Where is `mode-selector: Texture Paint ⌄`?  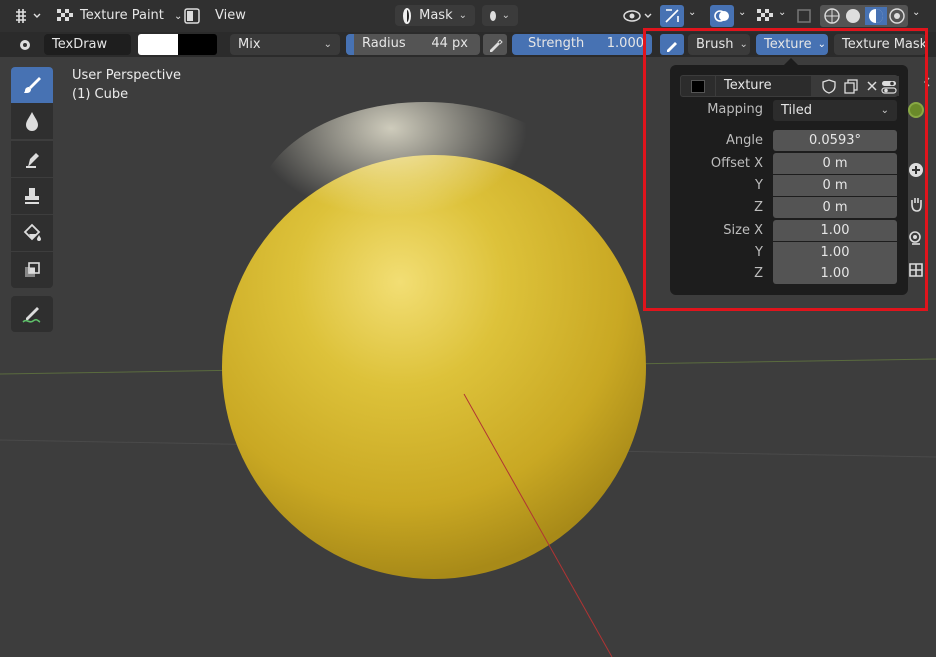
mode-selector: Texture Paint ⌄ is located at coordinates (131, 15).